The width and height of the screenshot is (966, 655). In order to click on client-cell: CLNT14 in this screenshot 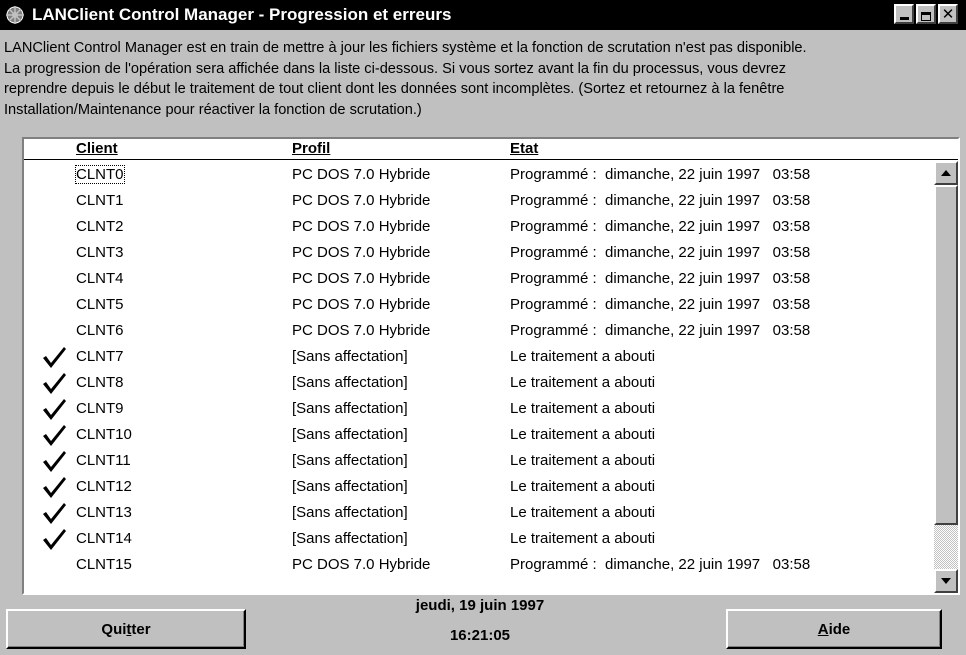, I will do `click(104, 538)`.